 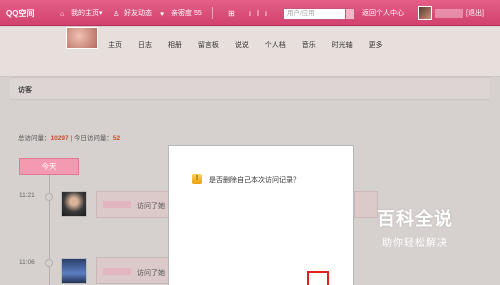 What do you see at coordinates (27, 262) in the screenshot?
I see `visit-time: 11:06` at bounding box center [27, 262].